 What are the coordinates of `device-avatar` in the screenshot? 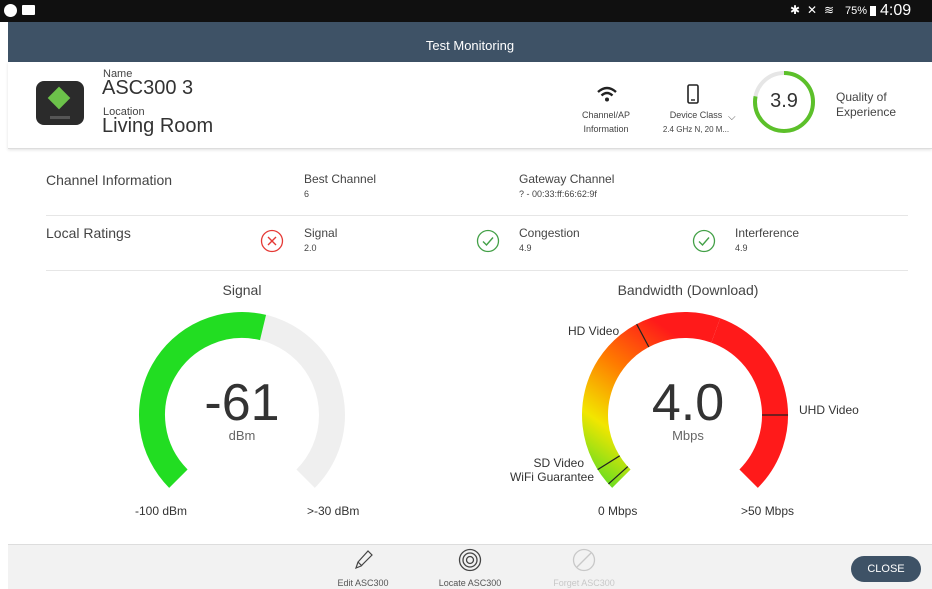 It's located at (60, 103).